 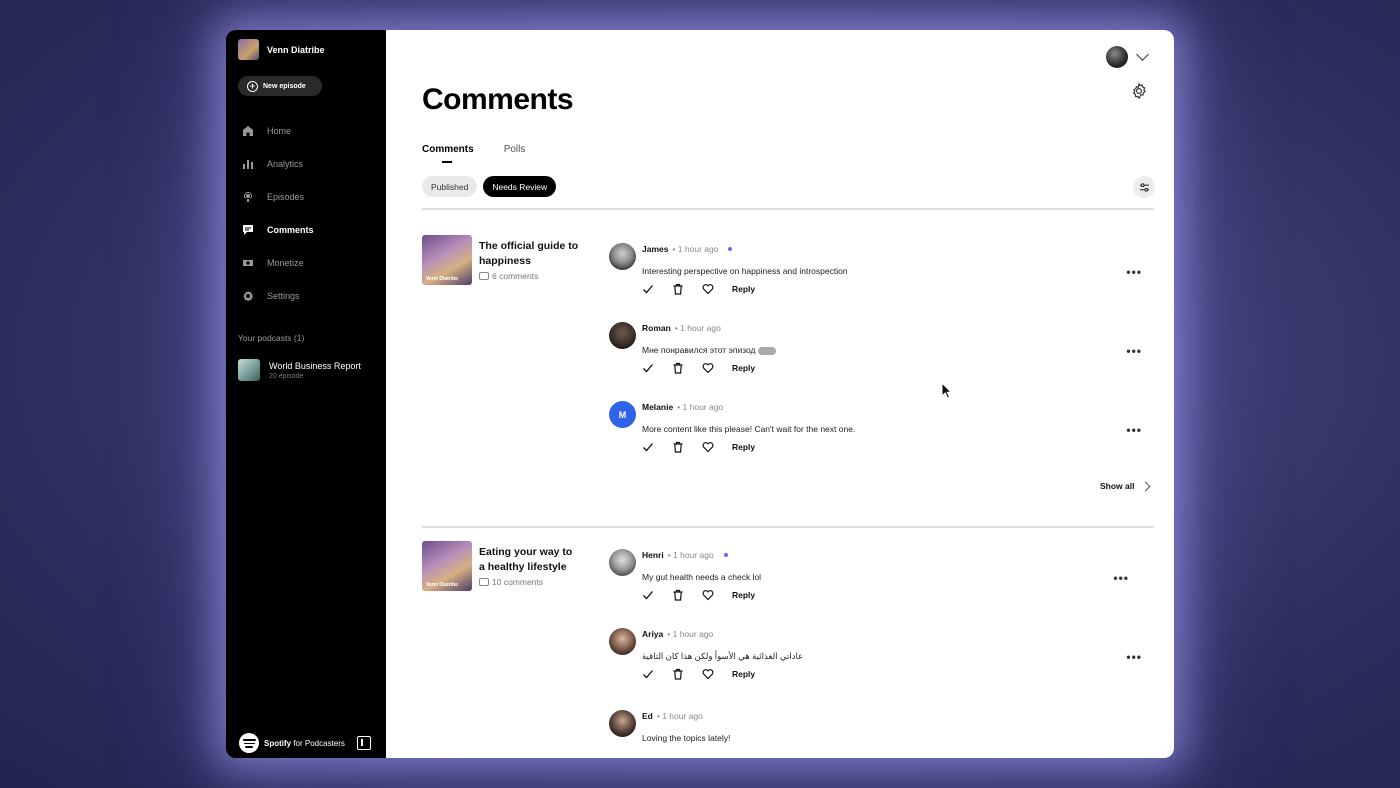 I want to click on heart-emoji-icon, so click(x=766, y=350).